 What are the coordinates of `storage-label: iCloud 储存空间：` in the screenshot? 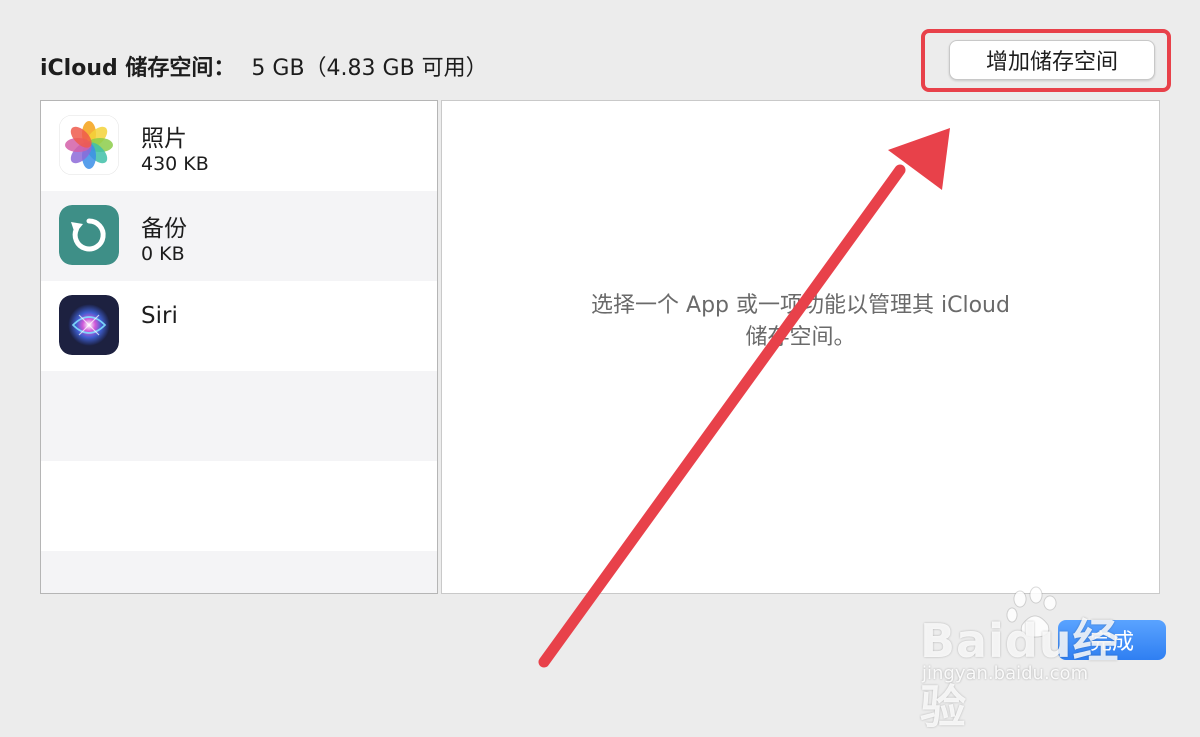 It's located at (138, 68).